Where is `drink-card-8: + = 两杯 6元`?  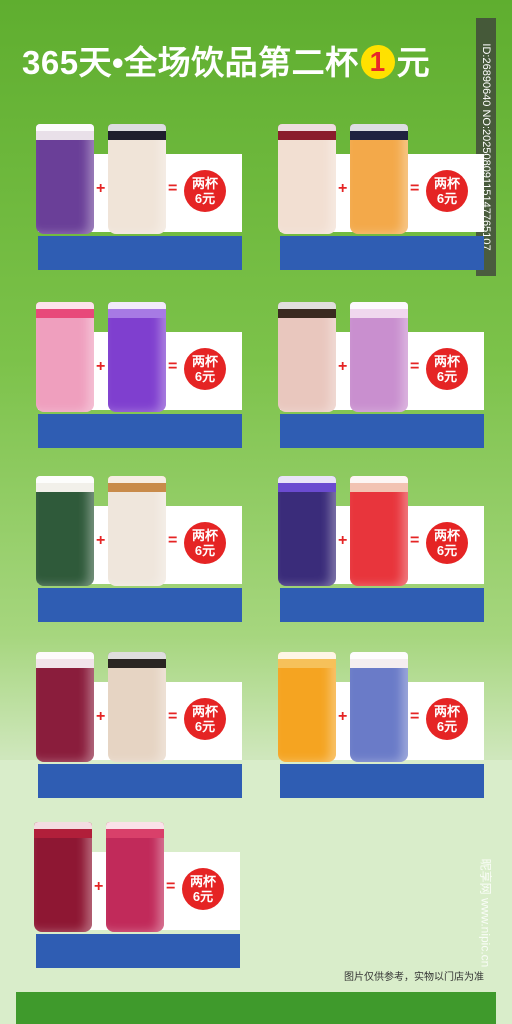
drink-card-8: + = 两杯 6元 is located at coordinates (381, 722).